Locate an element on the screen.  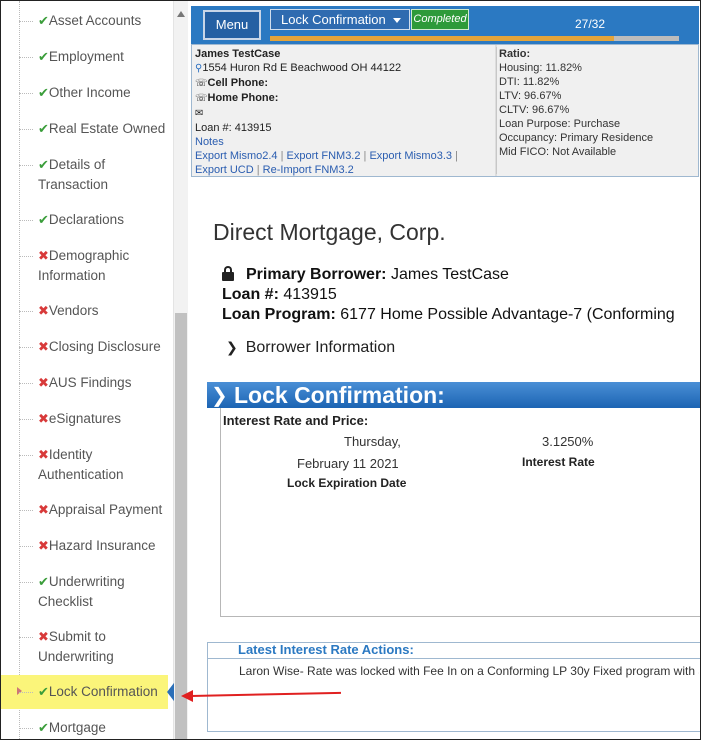
borrower-info-label: Borrower Information is located at coordinates (320, 347).